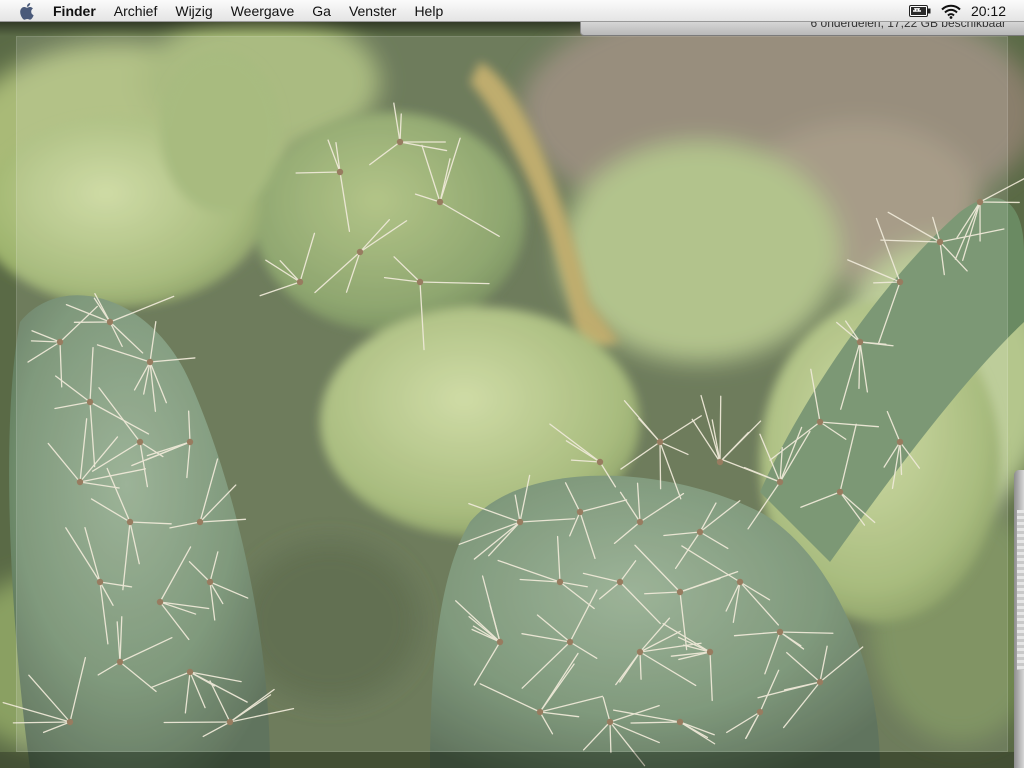  What do you see at coordinates (966, 11) in the screenshot?
I see `menu-extras: 20:12` at bounding box center [966, 11].